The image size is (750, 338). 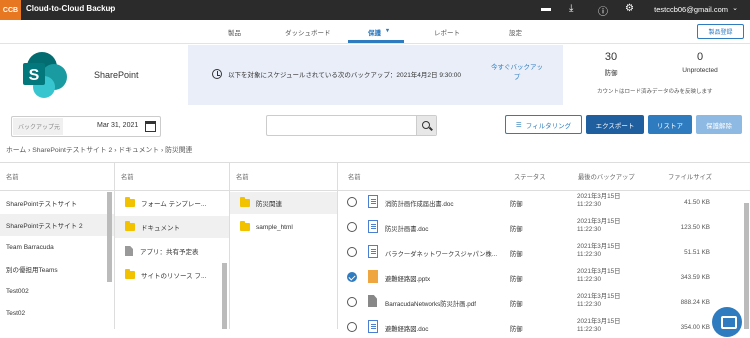 What do you see at coordinates (548, 126) in the screenshot?
I see `filter-label: フィルタリング` at bounding box center [548, 126].